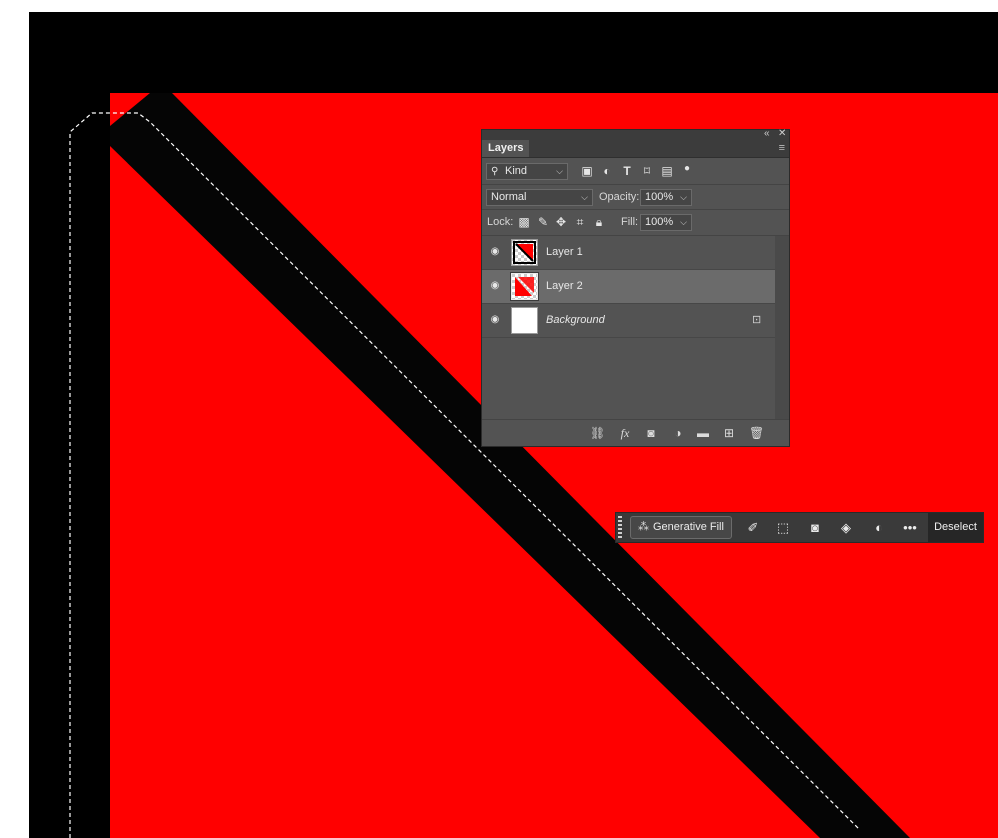 This screenshot has width=998, height=838. What do you see at coordinates (628, 253) in the screenshot?
I see `layer-row-layer-1: ◉ Layer 1` at bounding box center [628, 253].